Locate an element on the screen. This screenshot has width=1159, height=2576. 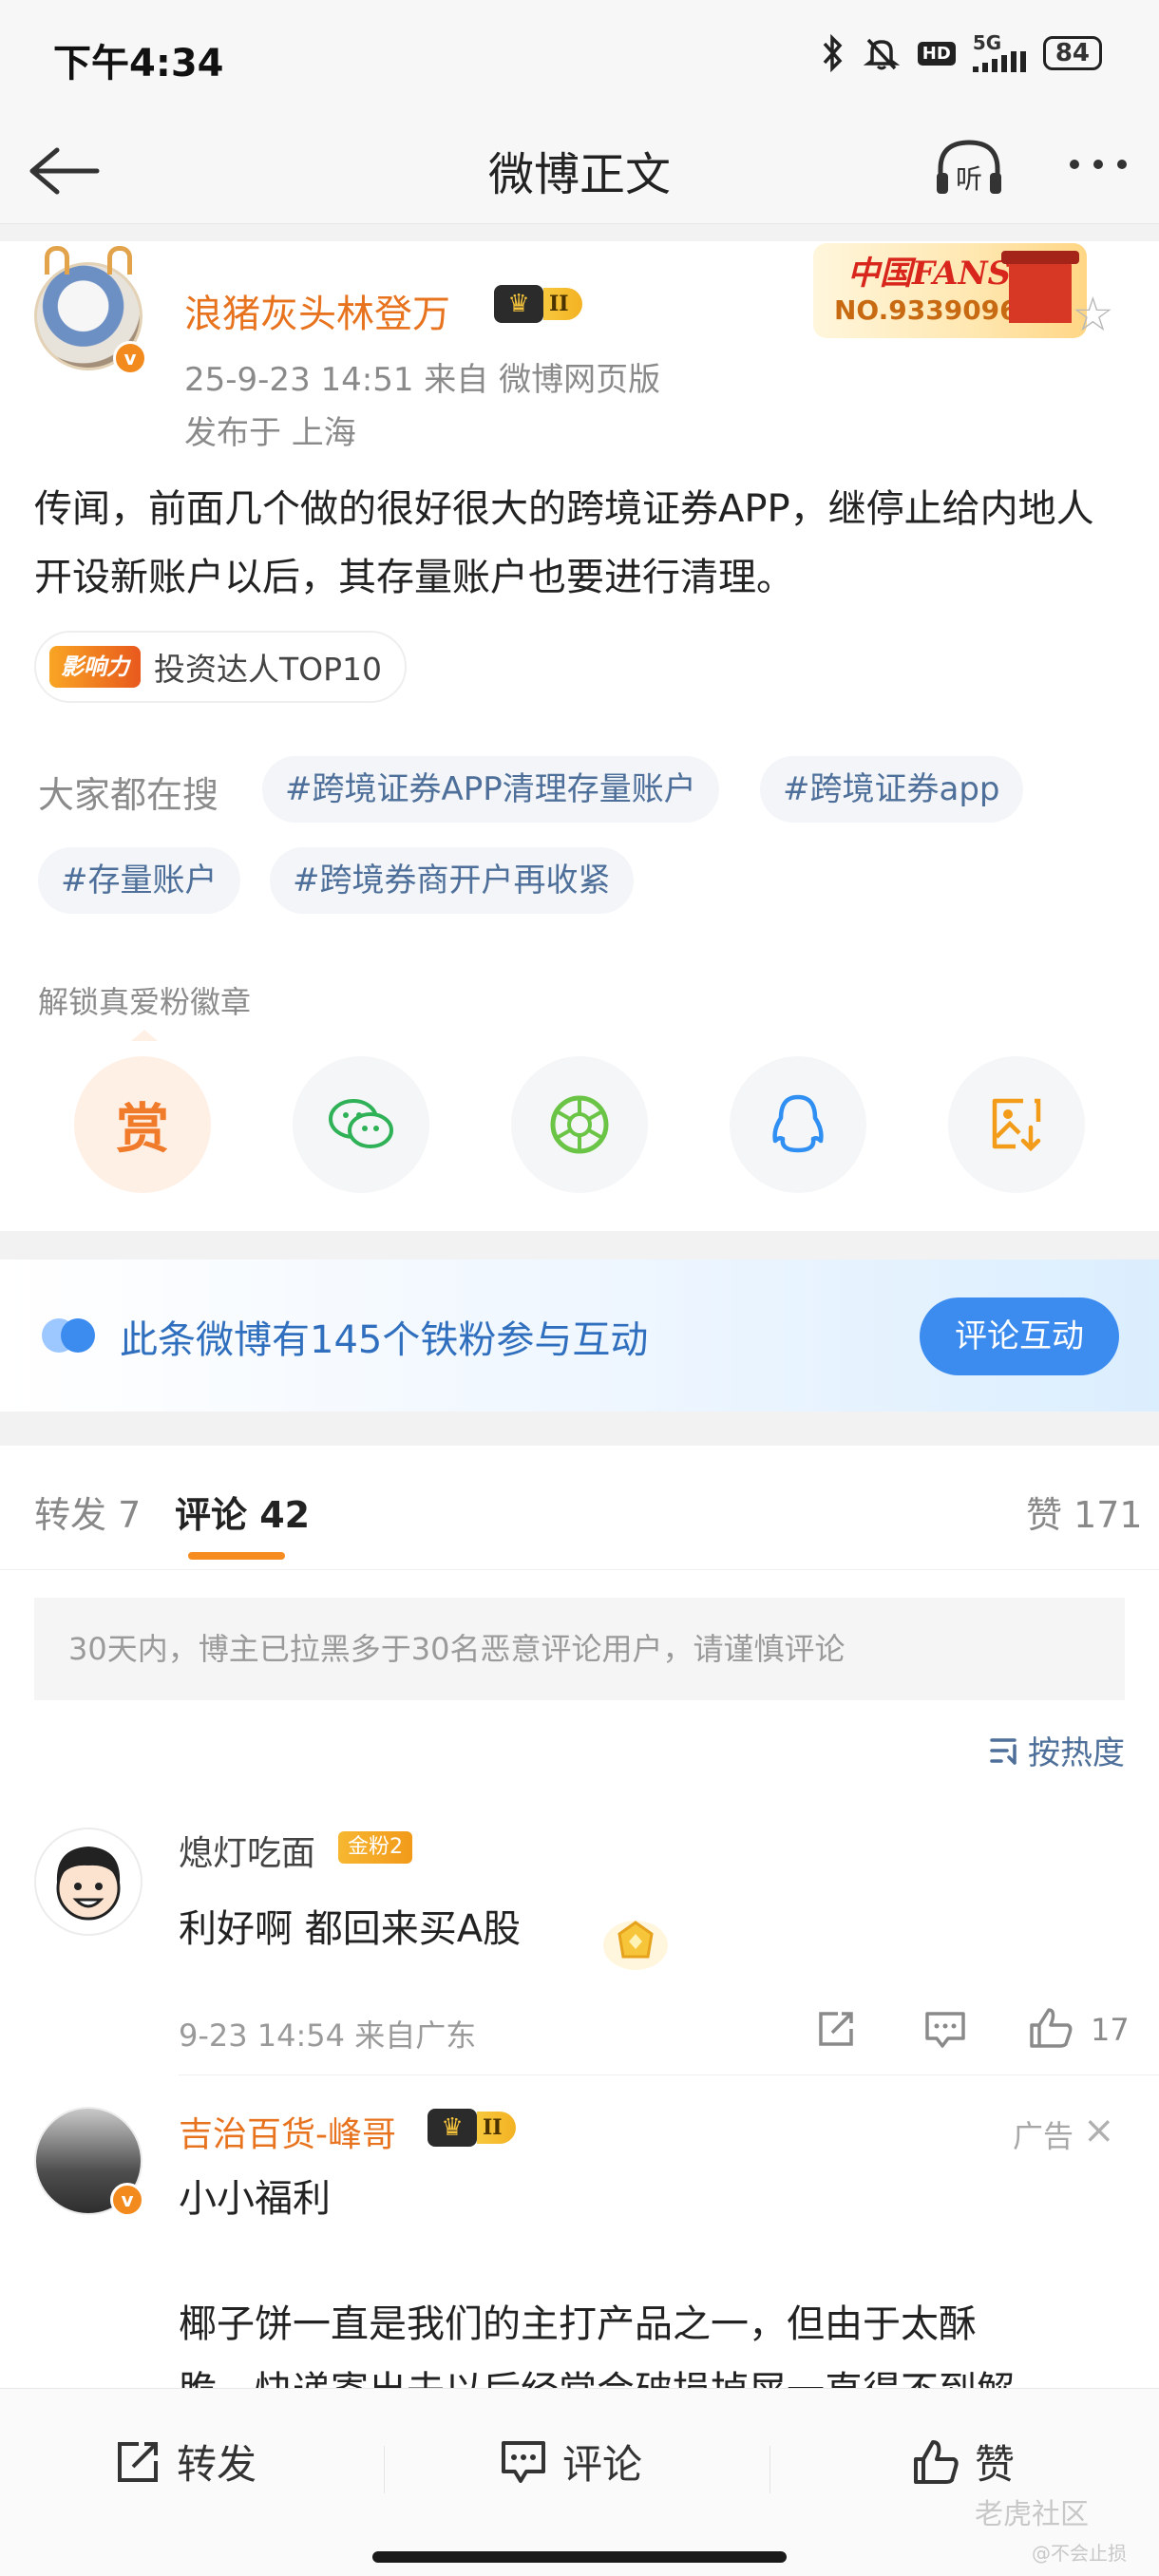
sort-button: 按热度 is located at coordinates (1056, 1750).